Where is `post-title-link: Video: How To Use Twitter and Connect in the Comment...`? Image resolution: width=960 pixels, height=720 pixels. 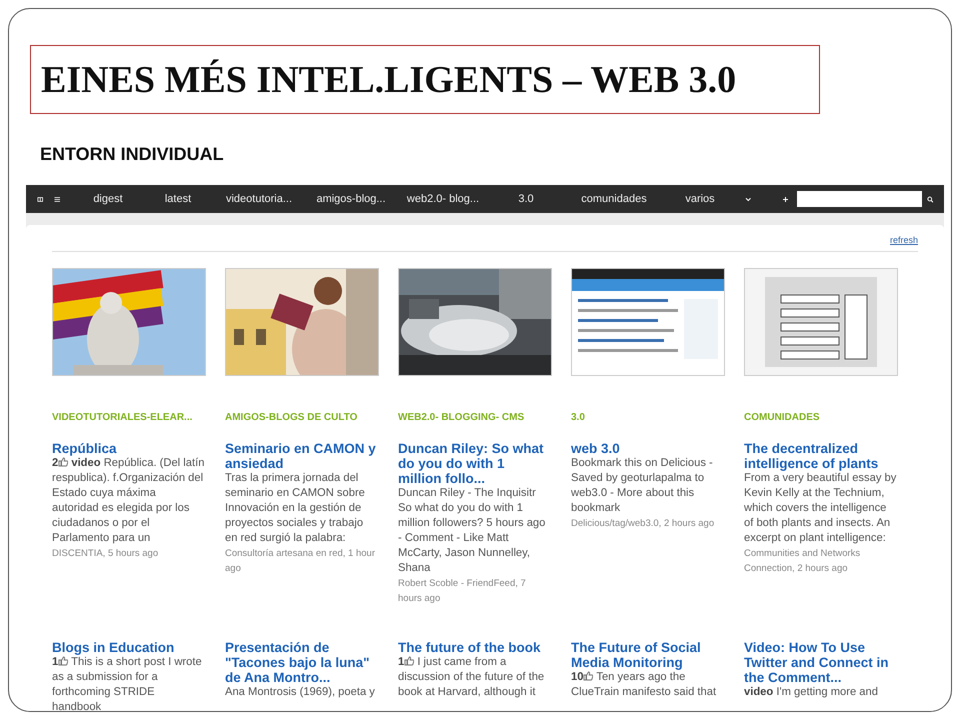 post-title-link: Video: How To Use Twitter and Connect in the Comment... is located at coordinates (820, 662).